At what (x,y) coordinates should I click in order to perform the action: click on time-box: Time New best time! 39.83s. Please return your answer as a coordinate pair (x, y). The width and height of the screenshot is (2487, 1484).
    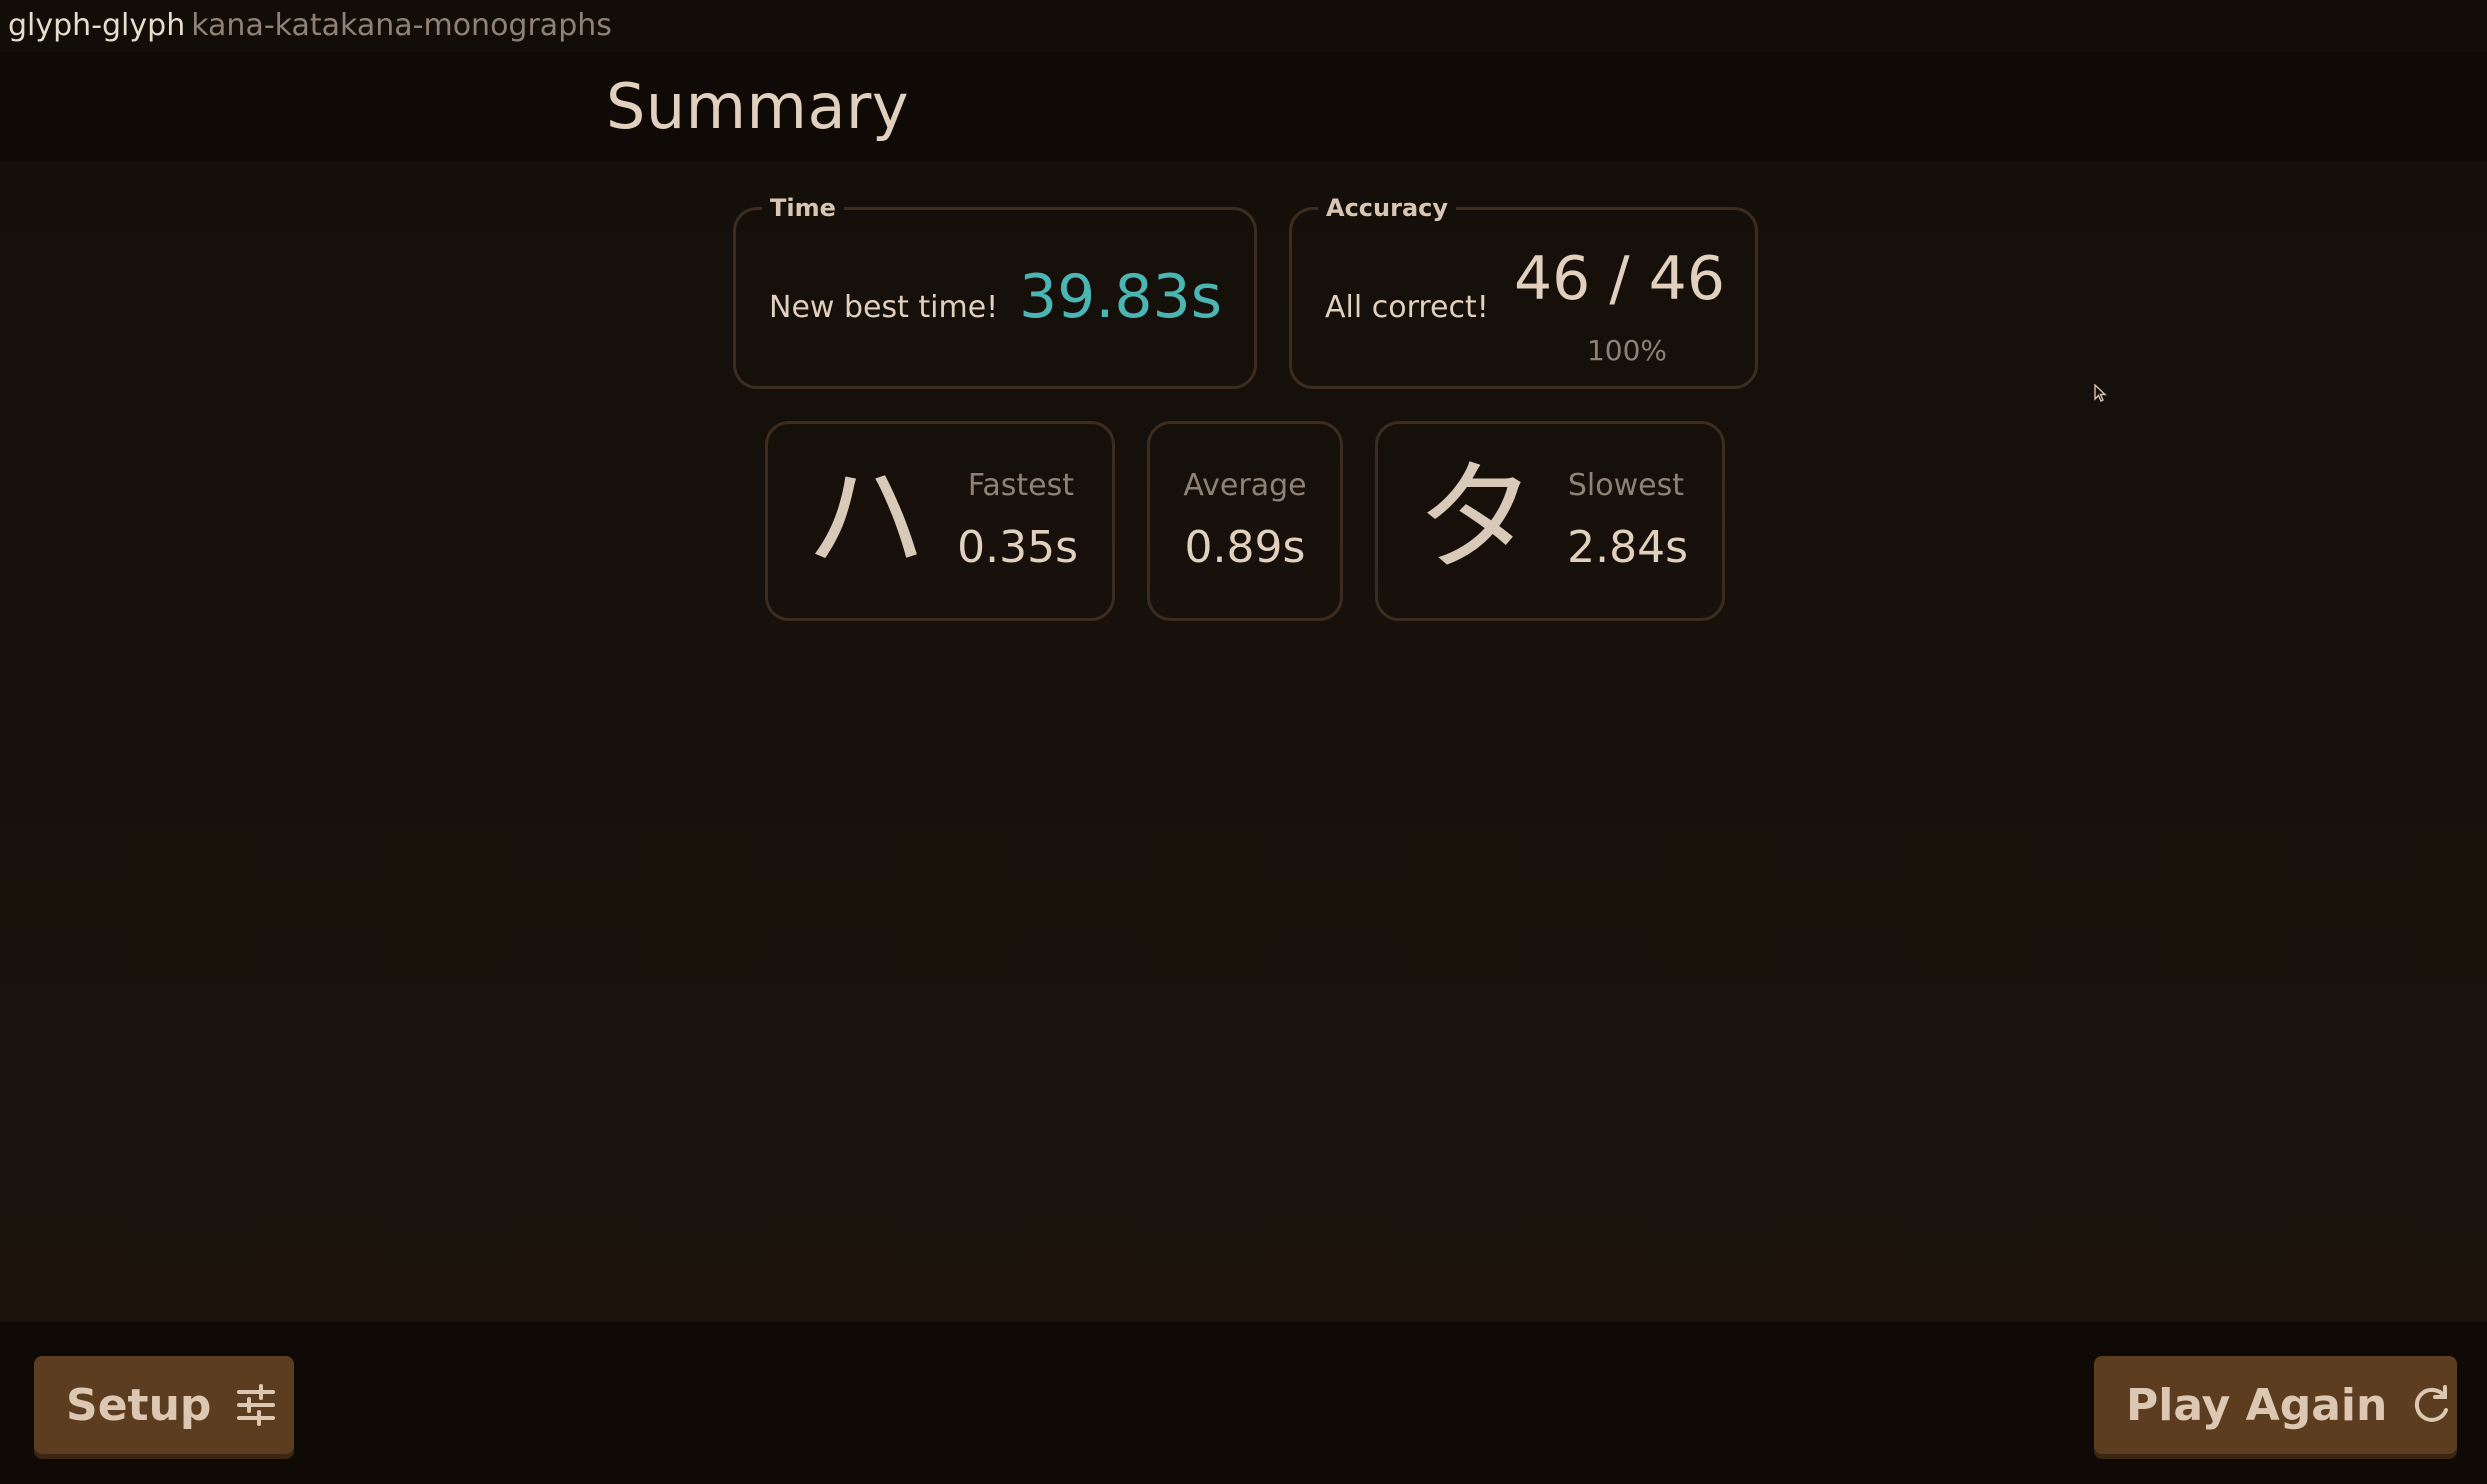
    Looking at the image, I should click on (995, 291).